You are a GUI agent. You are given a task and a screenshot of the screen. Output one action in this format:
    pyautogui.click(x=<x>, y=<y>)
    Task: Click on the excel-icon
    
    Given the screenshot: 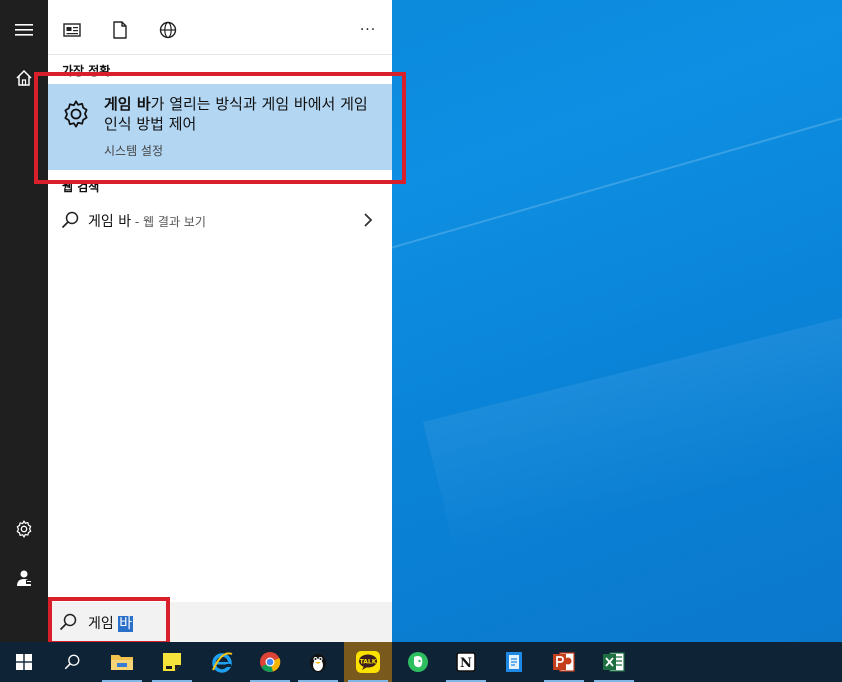 What is the action you would take?
    pyautogui.click(x=614, y=662)
    